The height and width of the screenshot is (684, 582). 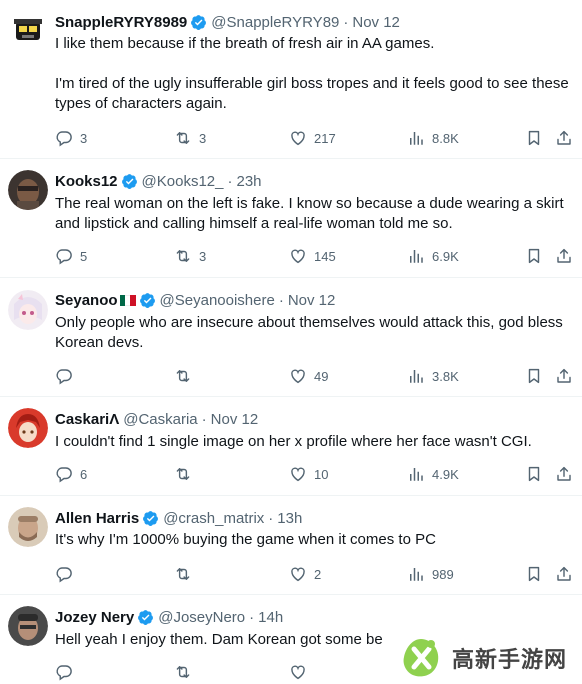 What do you see at coordinates (87, 419) in the screenshot?
I see `display-name: CaskariΛ` at bounding box center [87, 419].